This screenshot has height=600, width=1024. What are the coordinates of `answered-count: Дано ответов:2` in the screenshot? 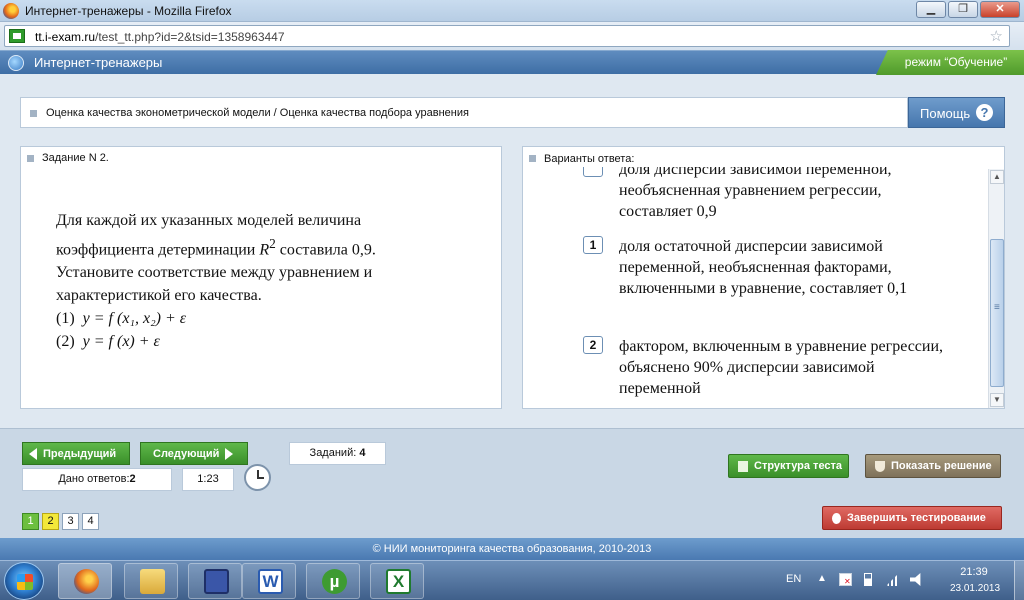 It's located at (97, 479).